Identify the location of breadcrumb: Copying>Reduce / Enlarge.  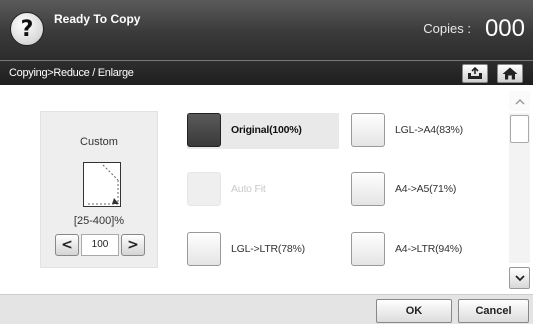
(71, 73).